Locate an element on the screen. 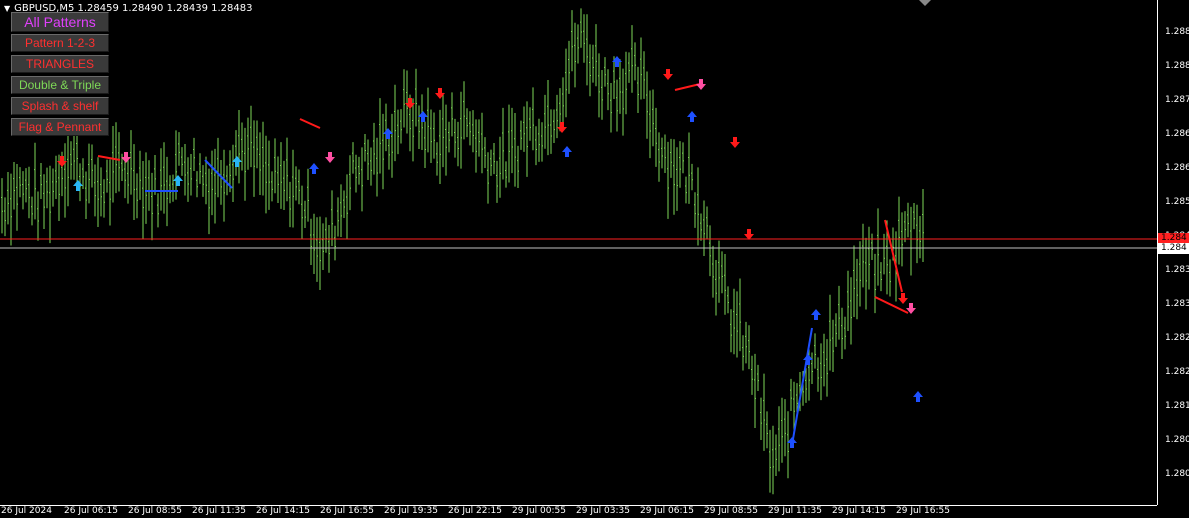 This screenshot has width=1189, height=518. time-axis-label: 26 Jul 22:15 is located at coordinates (475, 511).